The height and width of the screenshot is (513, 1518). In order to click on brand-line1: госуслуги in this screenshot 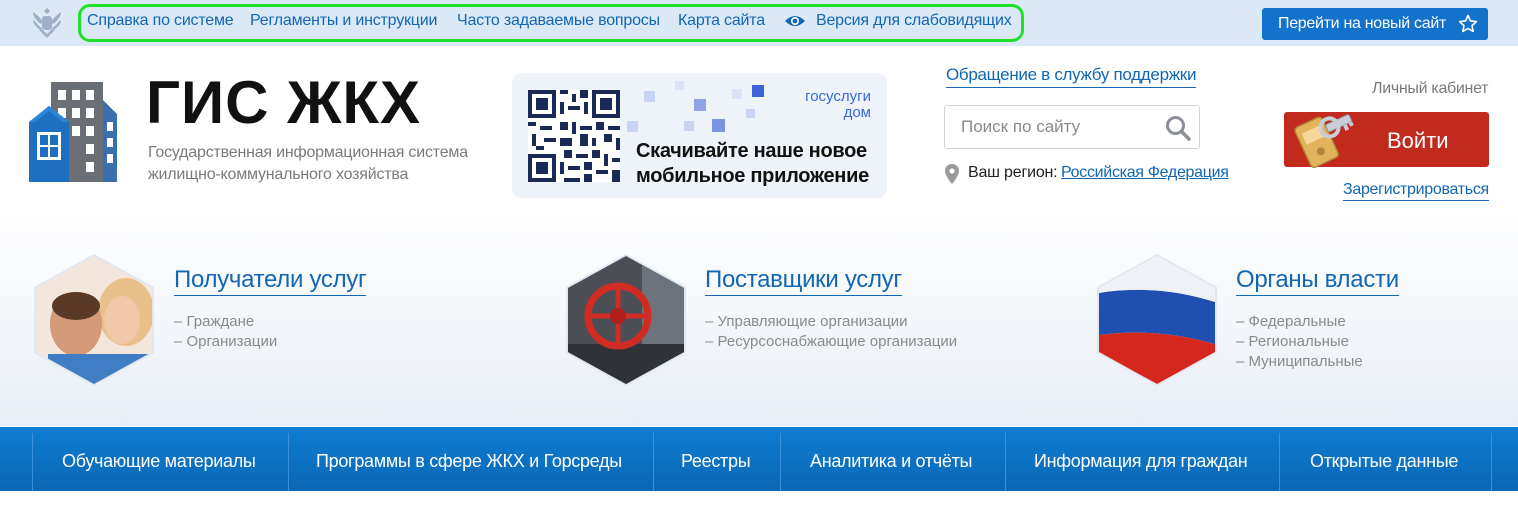, I will do `click(838, 96)`.